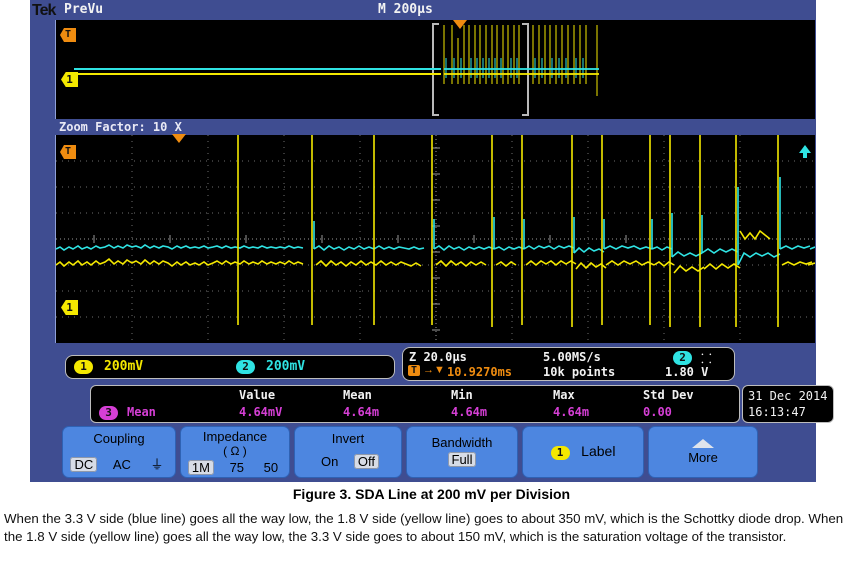 This screenshot has width=863, height=582. I want to click on menu-button-more: More, so click(703, 452).